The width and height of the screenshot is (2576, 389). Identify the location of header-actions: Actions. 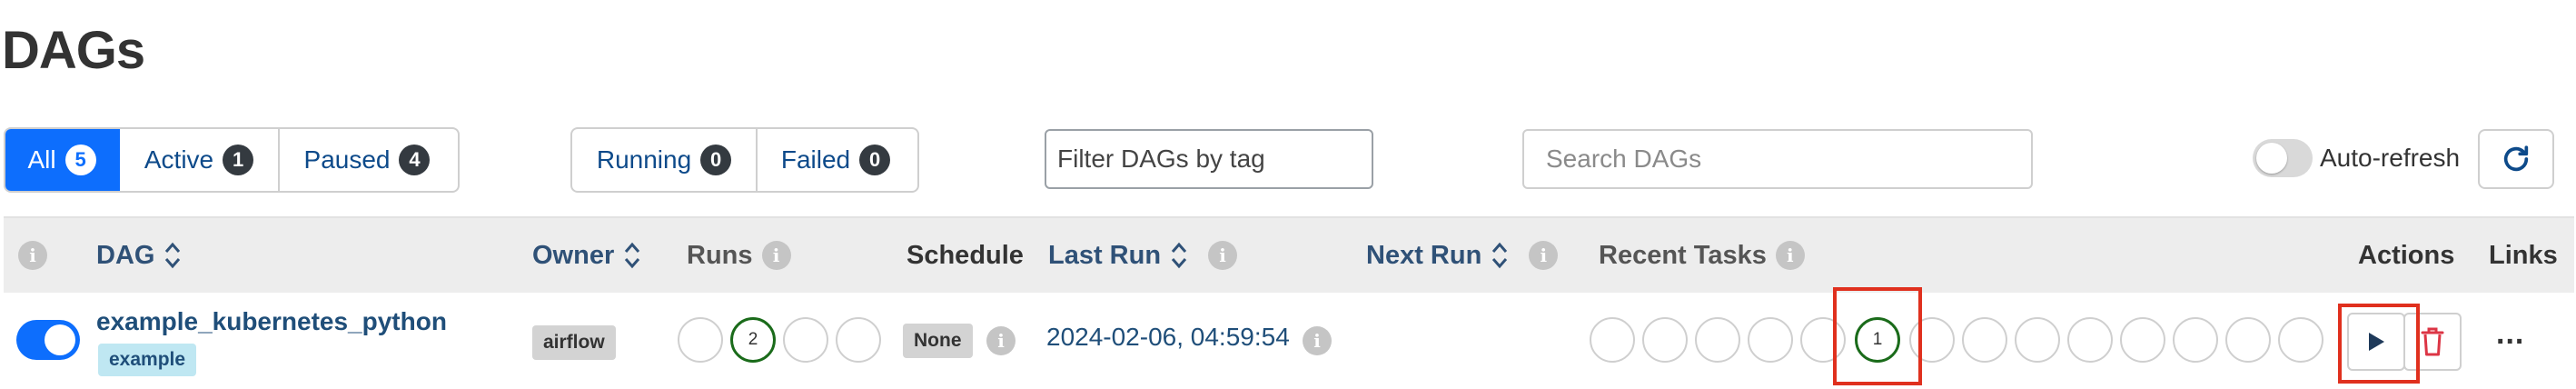
(2406, 256).